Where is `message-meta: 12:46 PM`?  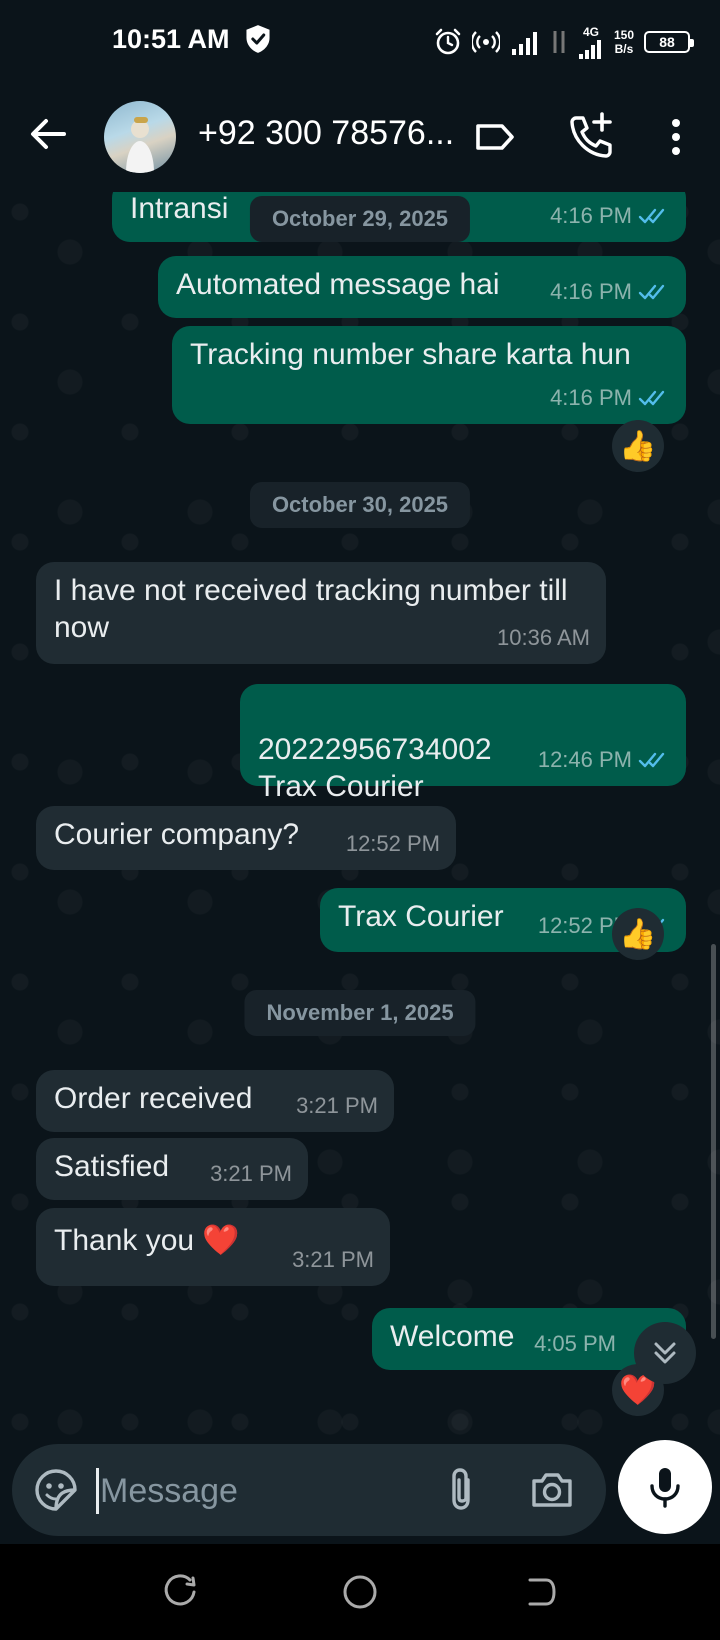 message-meta: 12:46 PM is located at coordinates (604, 759).